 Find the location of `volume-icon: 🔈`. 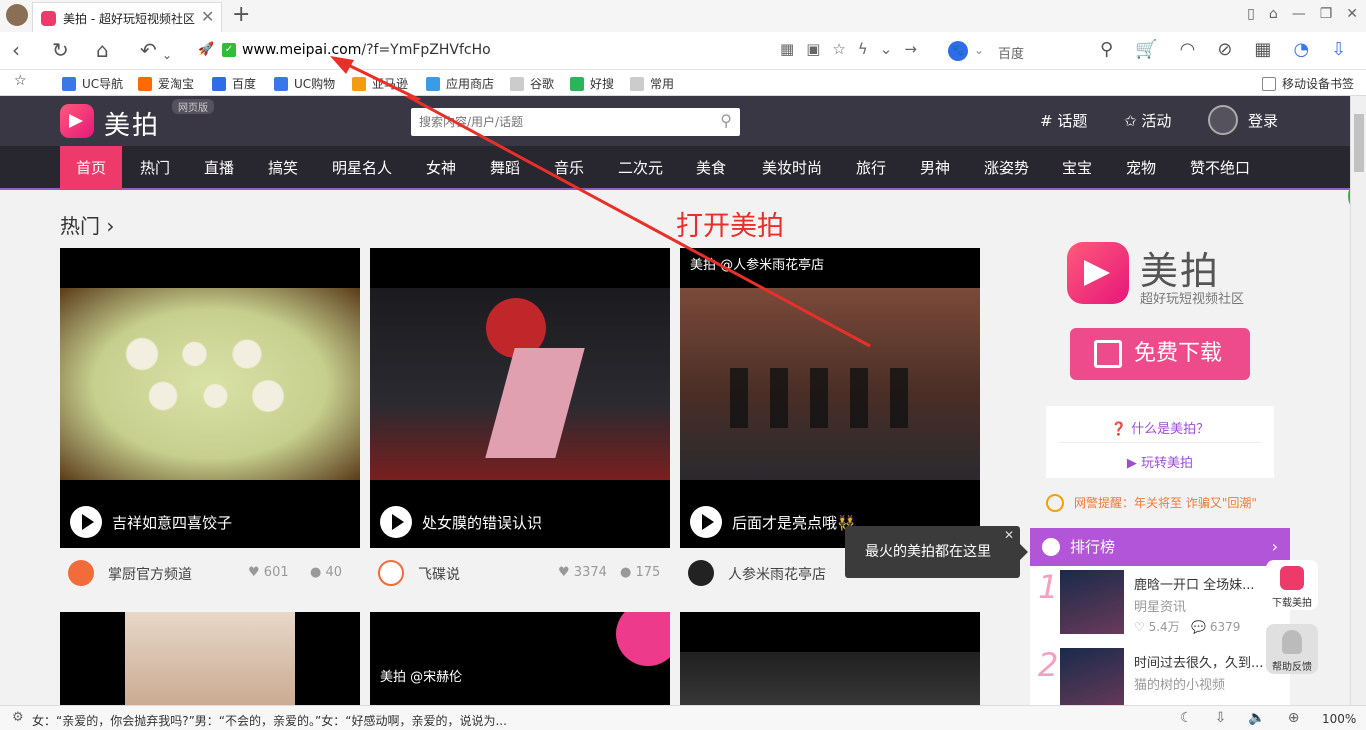

volume-icon: 🔈 is located at coordinates (1256, 718).